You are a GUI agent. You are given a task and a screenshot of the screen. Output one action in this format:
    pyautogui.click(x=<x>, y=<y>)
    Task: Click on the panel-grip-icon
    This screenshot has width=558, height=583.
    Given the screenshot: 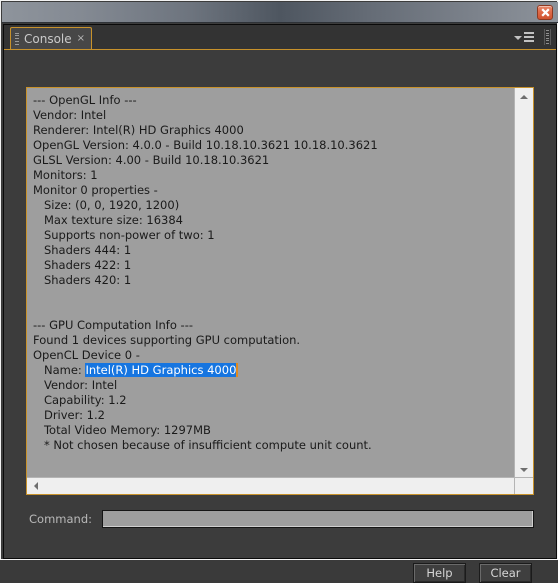 What is the action you would take?
    pyautogui.click(x=547, y=37)
    